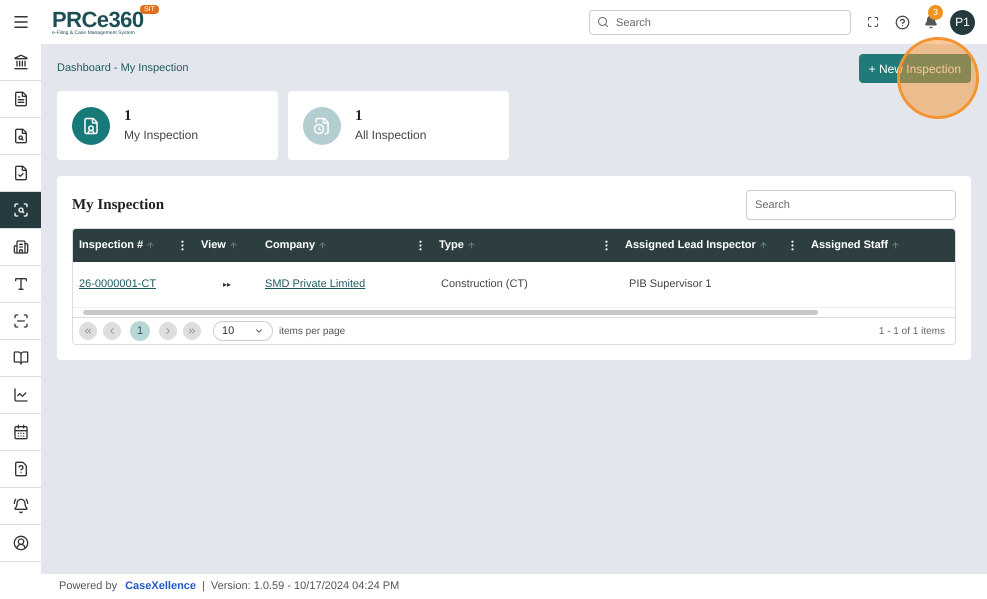 This screenshot has width=987, height=599. Describe the element at coordinates (720, 22) in the screenshot. I see `search-field: Search` at that location.